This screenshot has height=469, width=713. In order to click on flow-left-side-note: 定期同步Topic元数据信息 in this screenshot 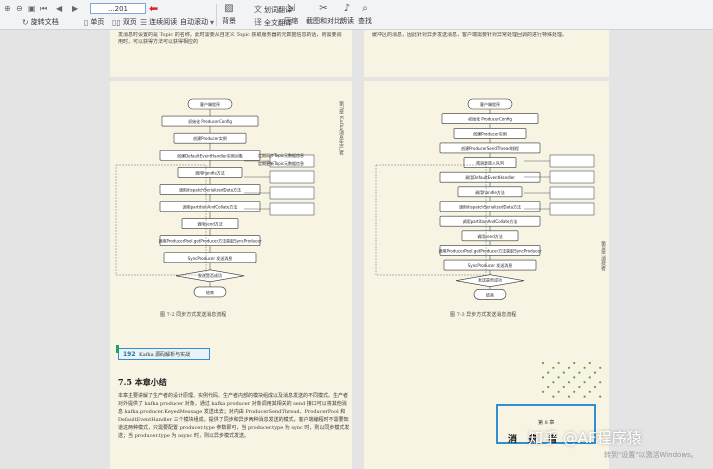, I will do `click(281, 155)`.